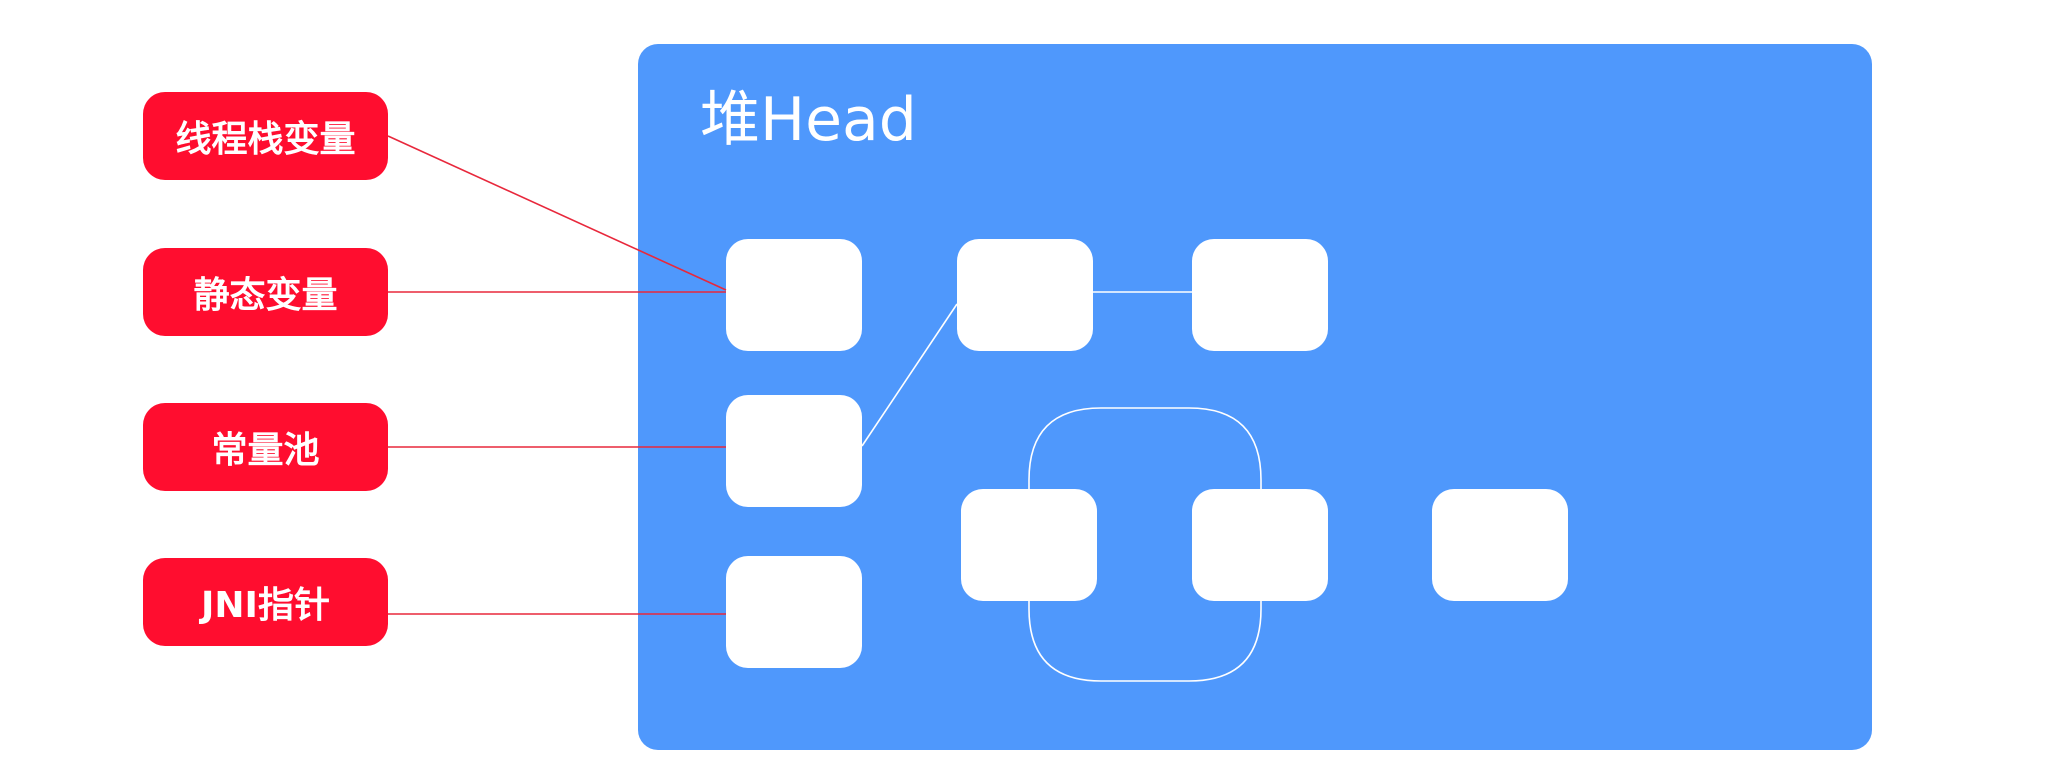 The width and height of the screenshot is (2046, 766). Describe the element at coordinates (265, 447) in the screenshot. I see `root-constant-pool: 常量池` at that location.